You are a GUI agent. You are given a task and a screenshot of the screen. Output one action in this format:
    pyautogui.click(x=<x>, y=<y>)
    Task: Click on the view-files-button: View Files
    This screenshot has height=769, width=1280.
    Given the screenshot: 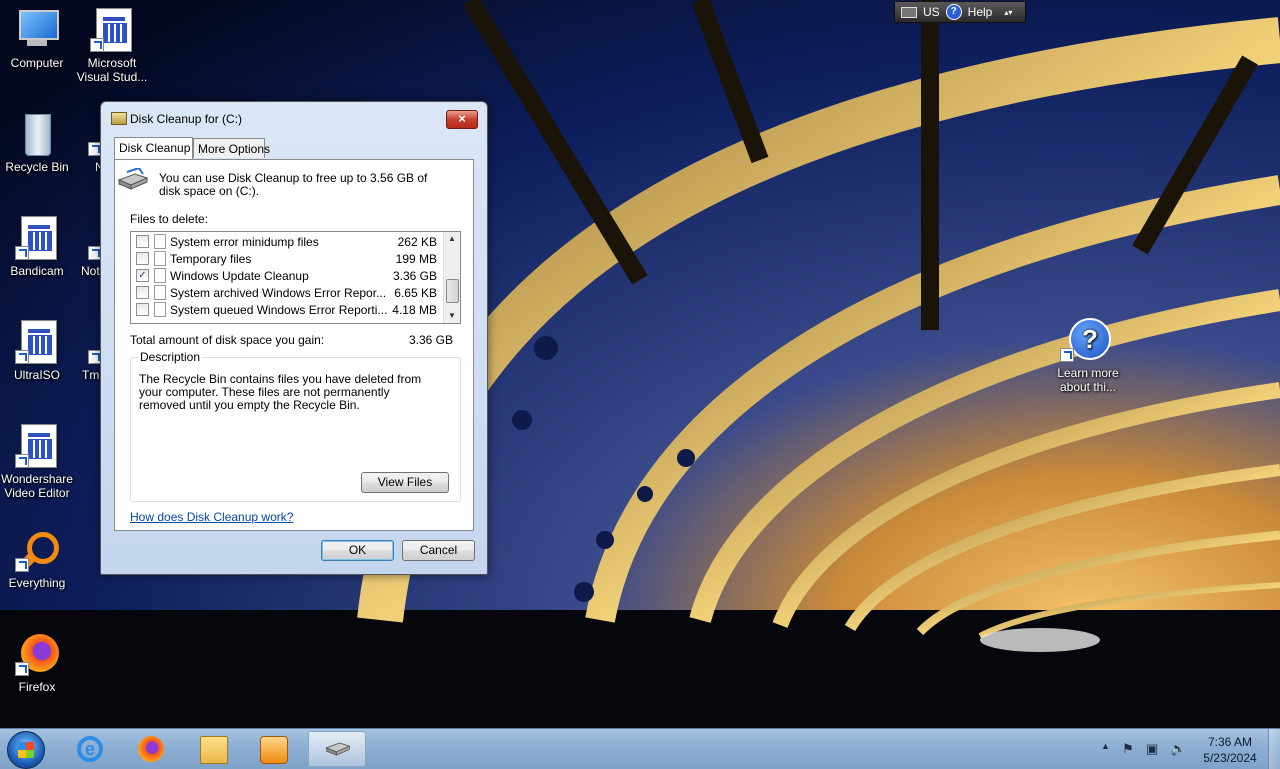 What is the action you would take?
    pyautogui.click(x=405, y=482)
    